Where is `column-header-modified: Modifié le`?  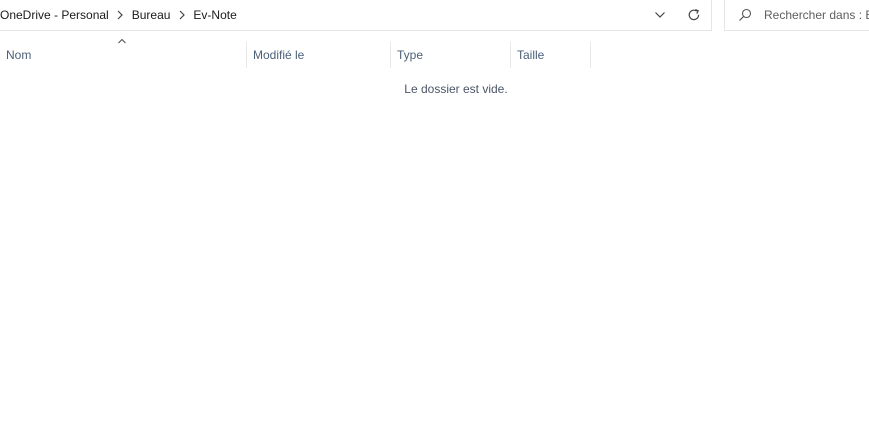 column-header-modified: Modifié le is located at coordinates (319, 55).